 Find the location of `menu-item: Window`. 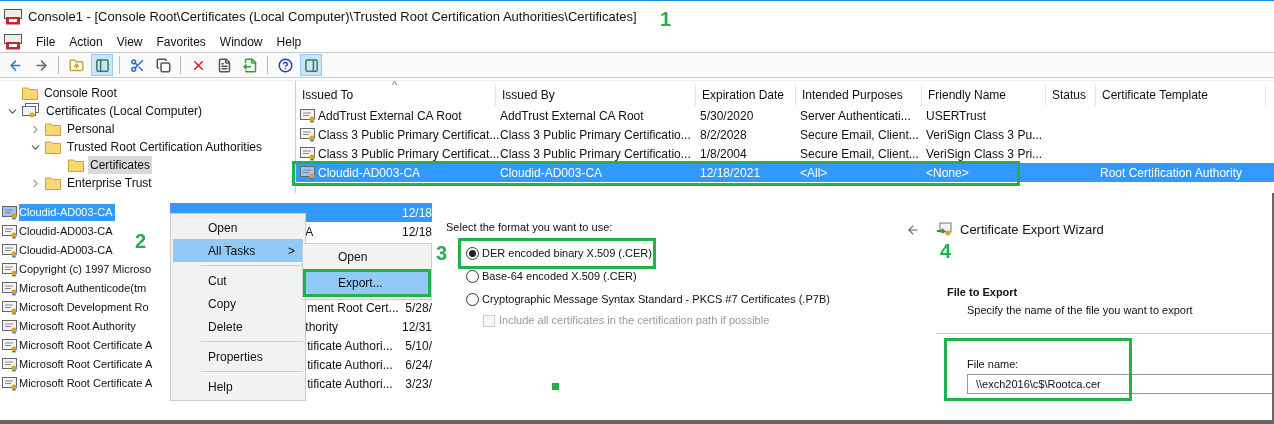

menu-item: Window is located at coordinates (241, 42).